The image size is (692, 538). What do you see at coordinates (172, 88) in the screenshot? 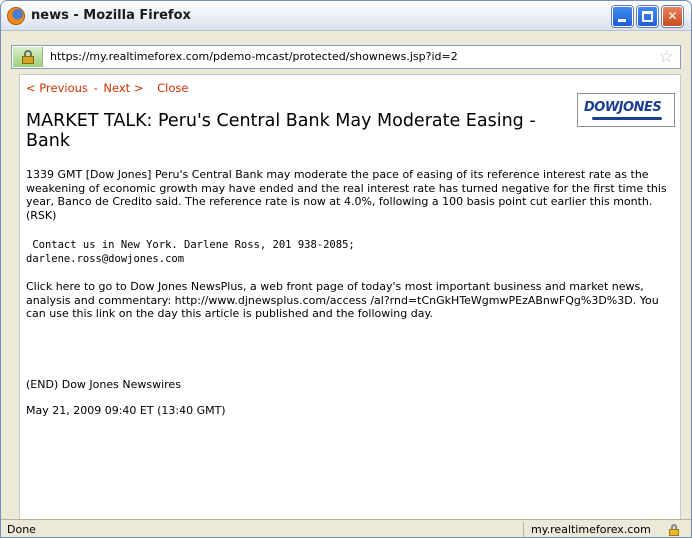
I see `close-link: Close` at bounding box center [172, 88].